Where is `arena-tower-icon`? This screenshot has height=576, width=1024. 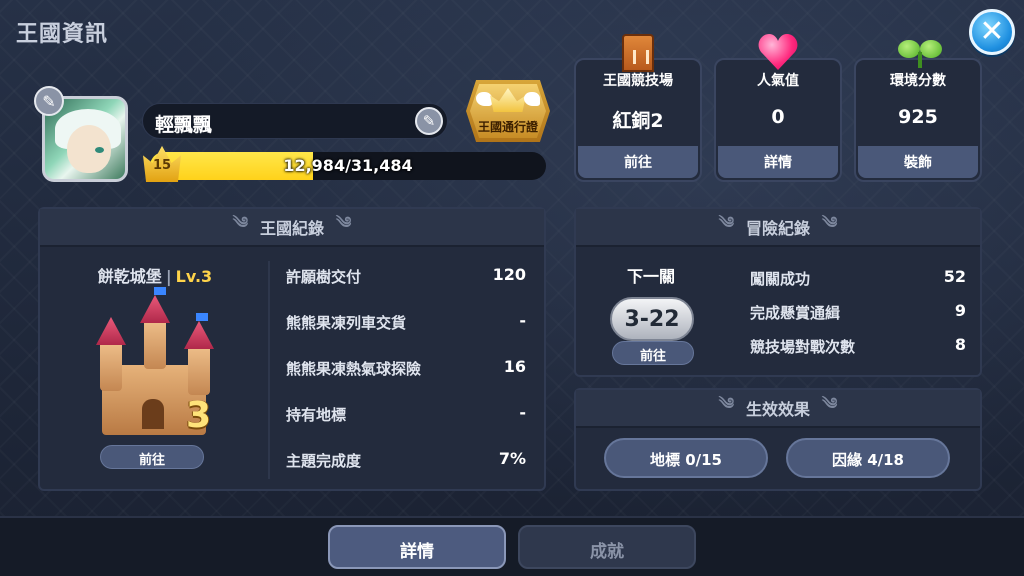
arena-tower-icon is located at coordinates (638, 54).